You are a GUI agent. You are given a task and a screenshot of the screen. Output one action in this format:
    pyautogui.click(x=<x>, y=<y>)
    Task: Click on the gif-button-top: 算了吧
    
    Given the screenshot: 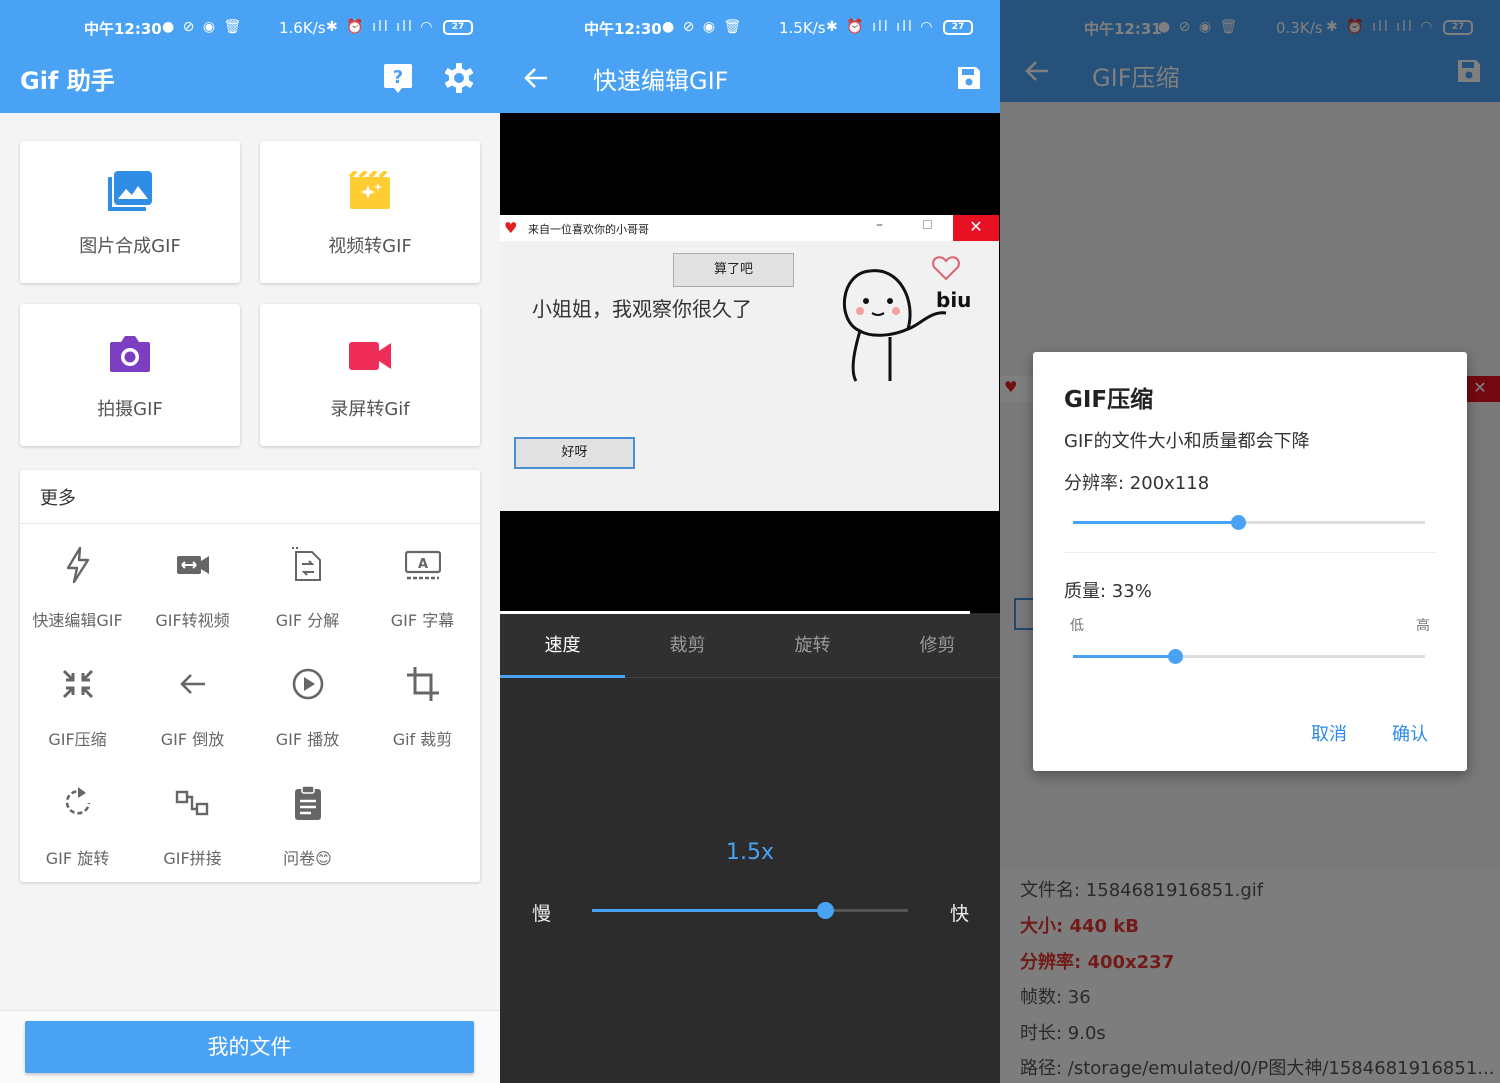 What is the action you would take?
    pyautogui.click(x=733, y=270)
    